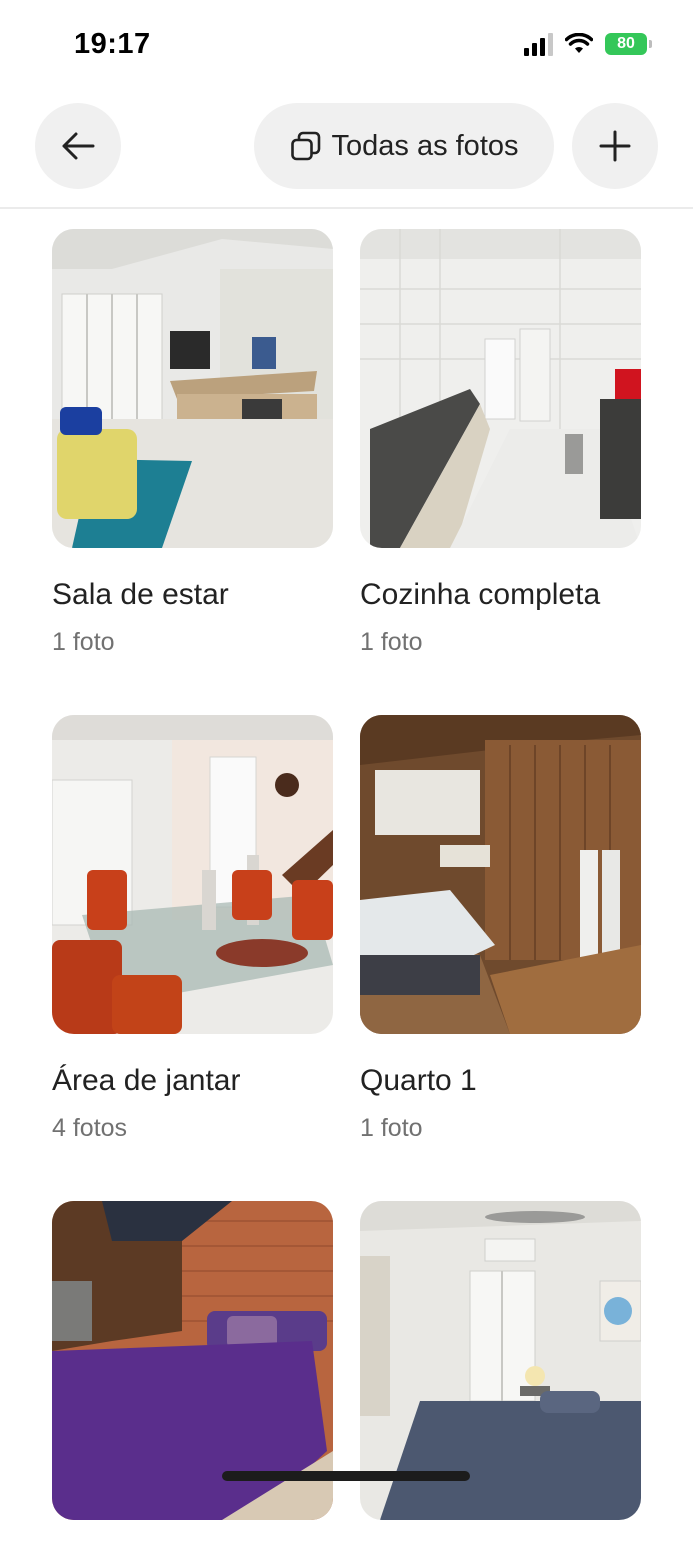  Describe the element at coordinates (538, 44) in the screenshot. I see `signal-icon` at that location.